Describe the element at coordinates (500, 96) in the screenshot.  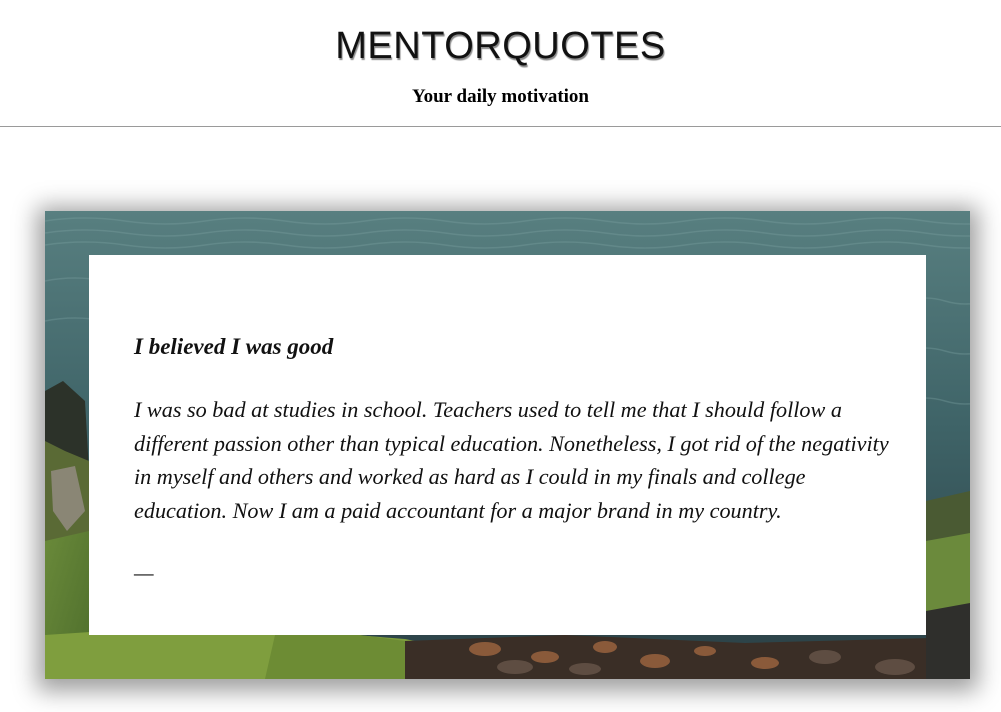
I see `site-tagline: Your daily motivation` at that location.